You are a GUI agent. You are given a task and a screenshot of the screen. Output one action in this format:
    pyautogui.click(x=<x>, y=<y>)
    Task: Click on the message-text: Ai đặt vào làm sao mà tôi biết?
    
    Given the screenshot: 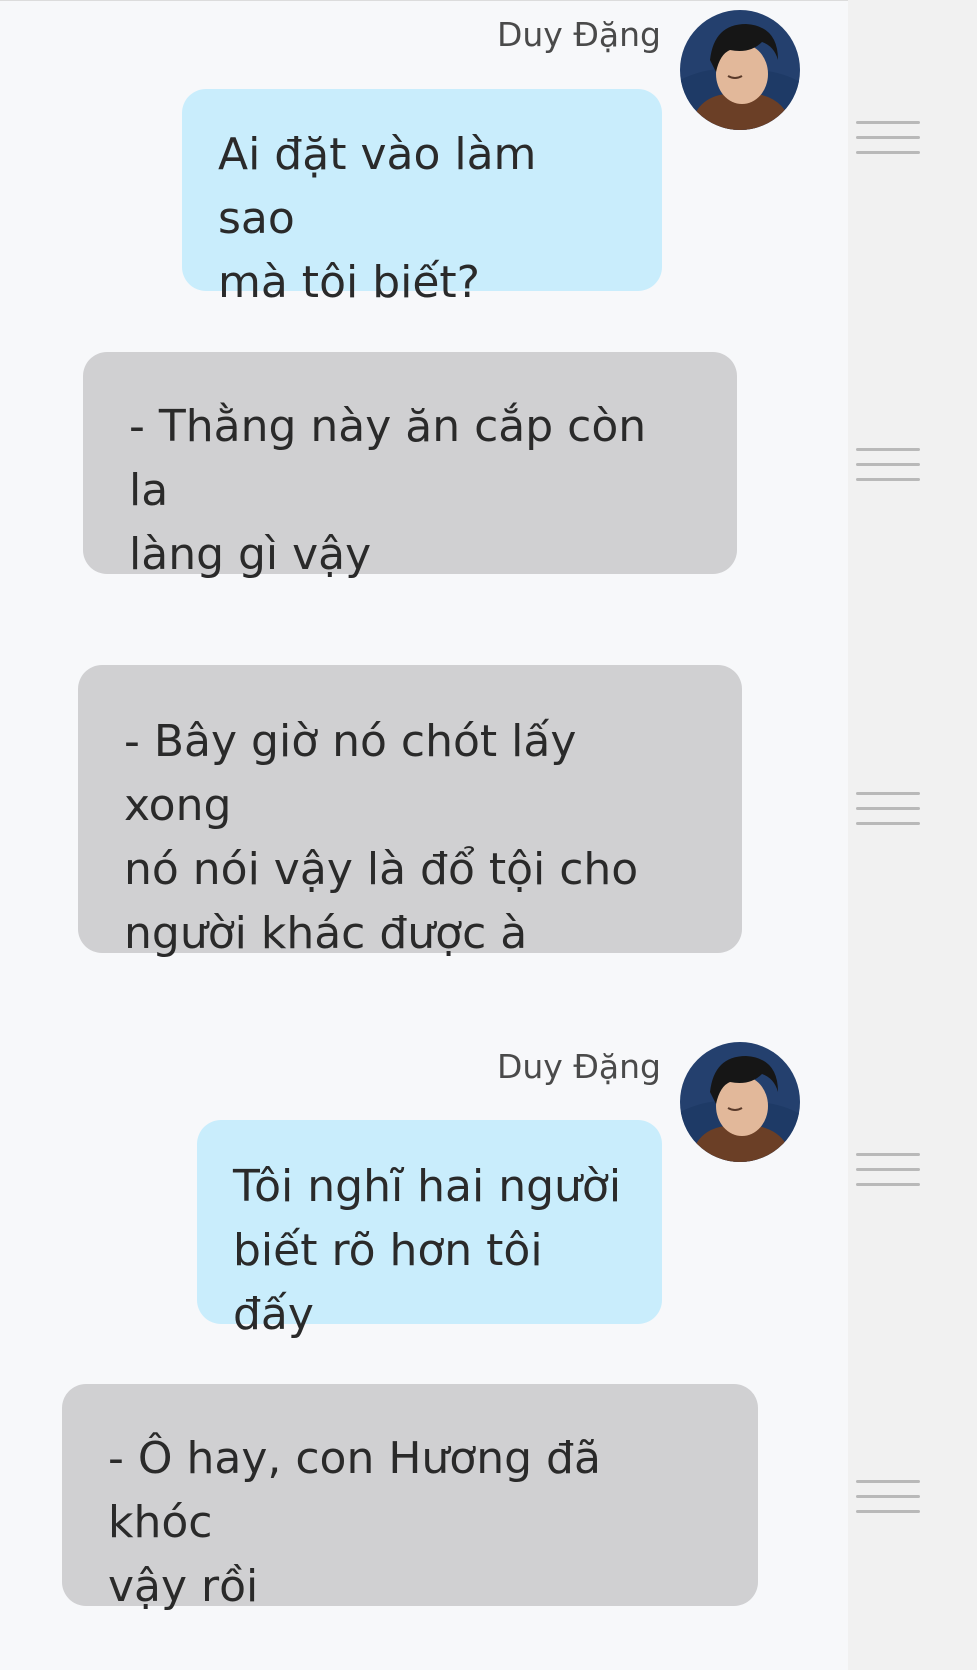 What is the action you would take?
    pyautogui.click(x=377, y=218)
    